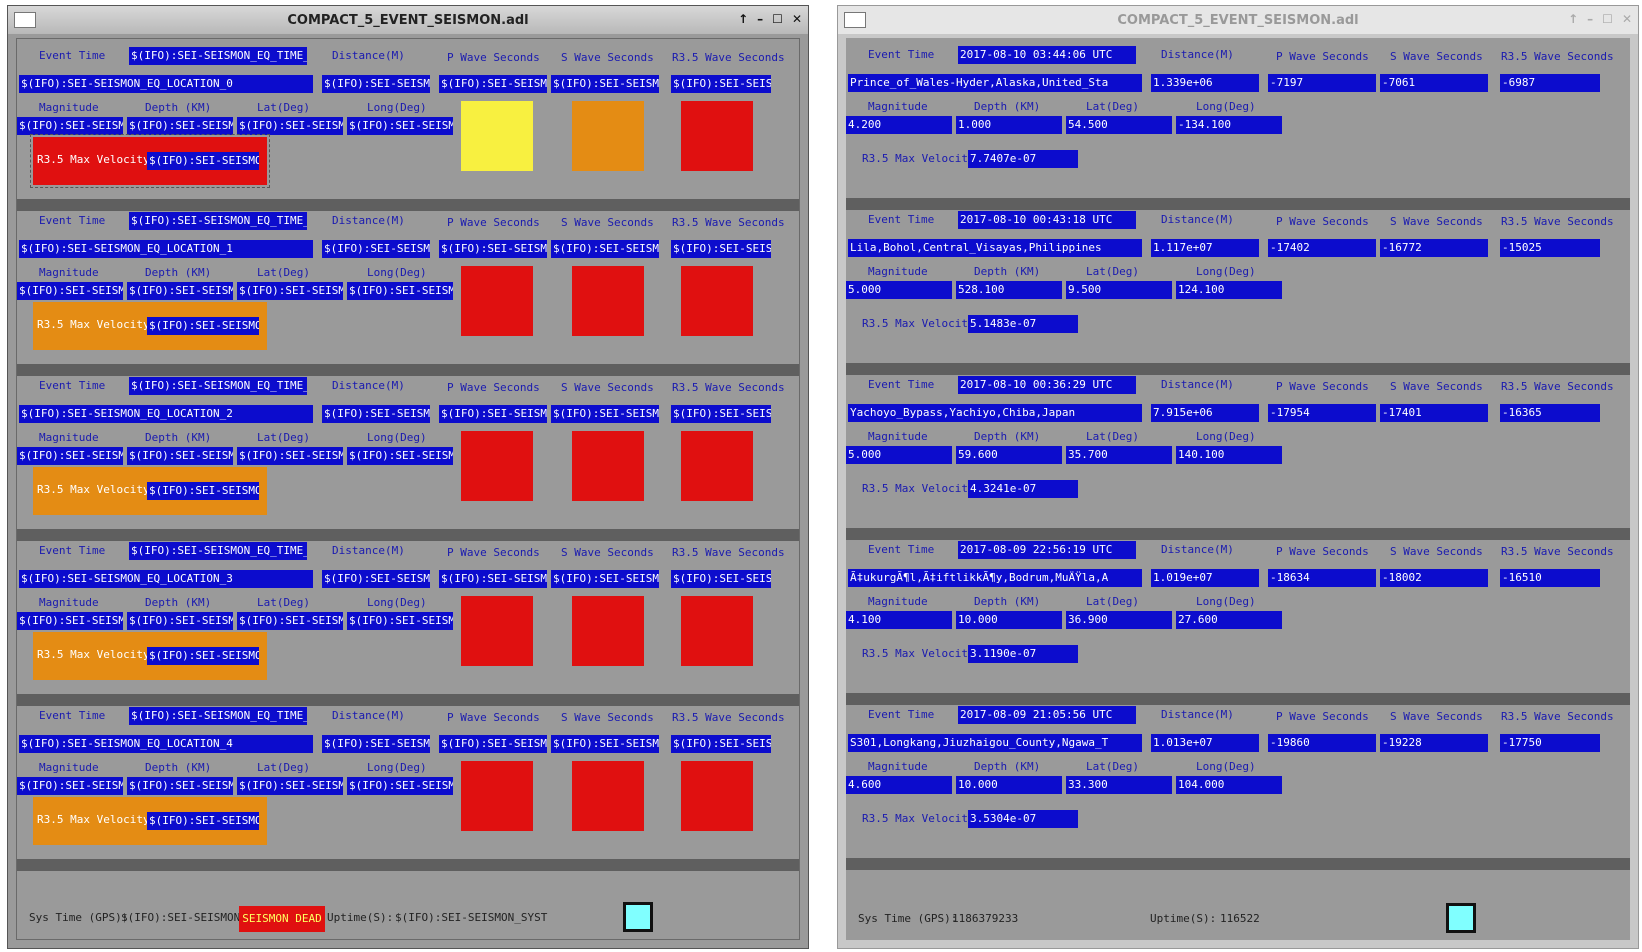 This screenshot has height=952, width=1642. I want to click on location-value: $(IFO):SEI-SEISMON_EQ_LOCATION_4, so click(166, 744).